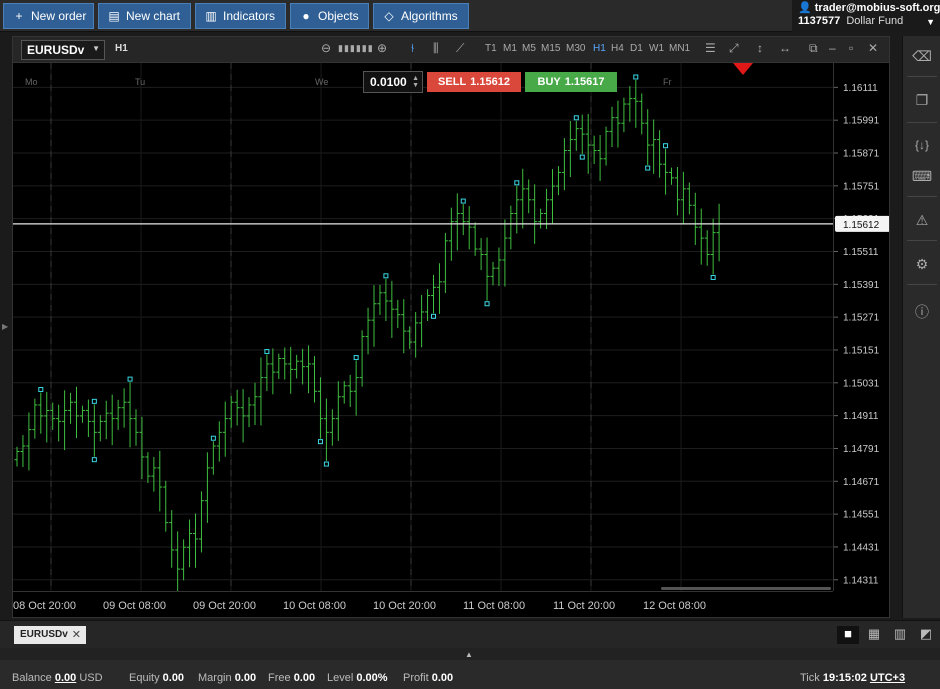 The height and width of the screenshot is (689, 940). I want to click on line-chart-icon: ⟋, so click(460, 48).